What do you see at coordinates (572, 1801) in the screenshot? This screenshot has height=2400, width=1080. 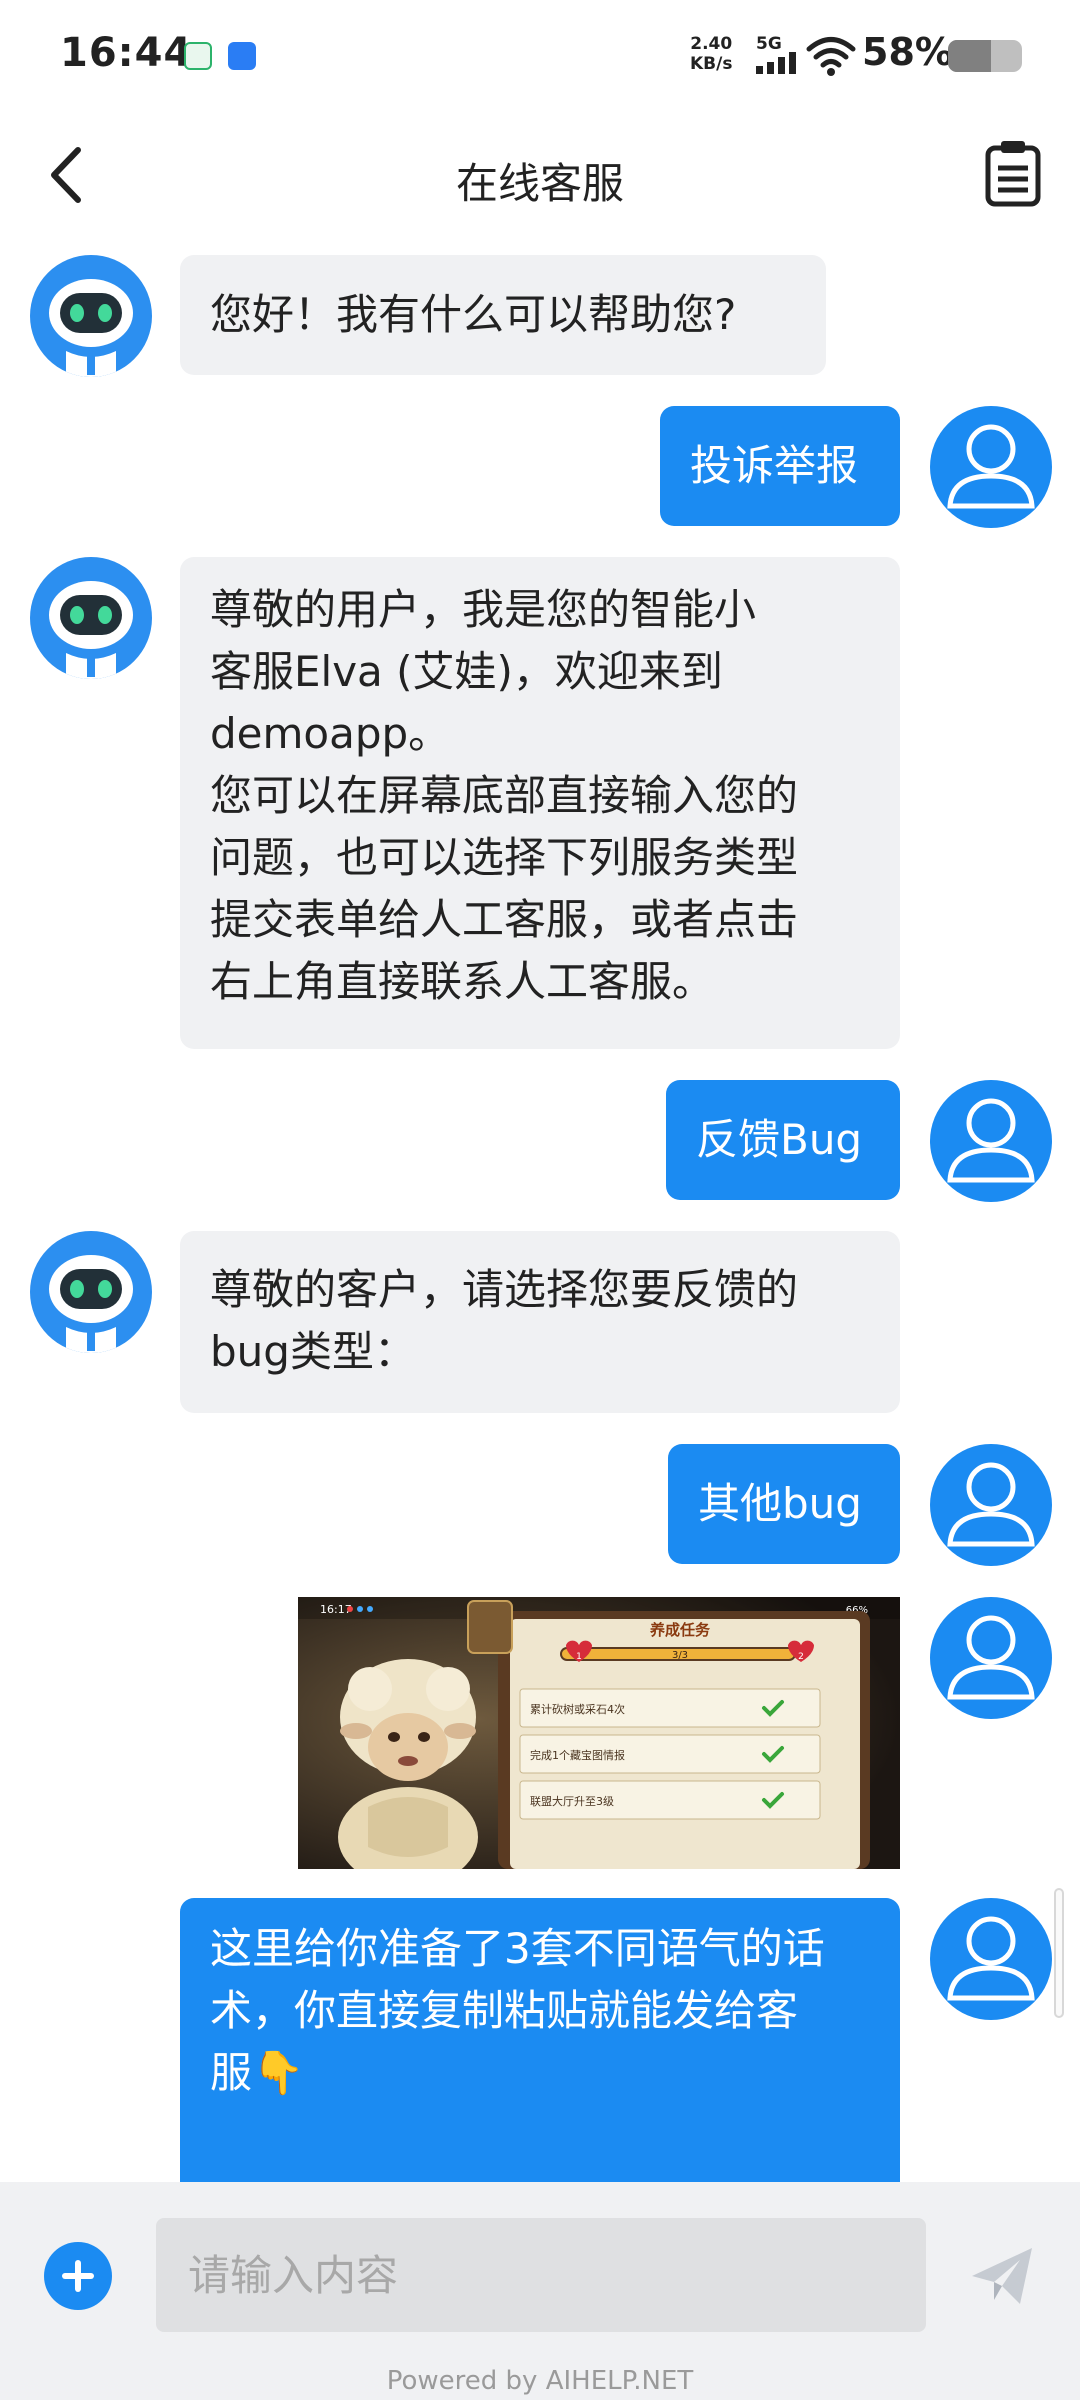 I see `attachment-task: 联盟大厅升至3级` at bounding box center [572, 1801].